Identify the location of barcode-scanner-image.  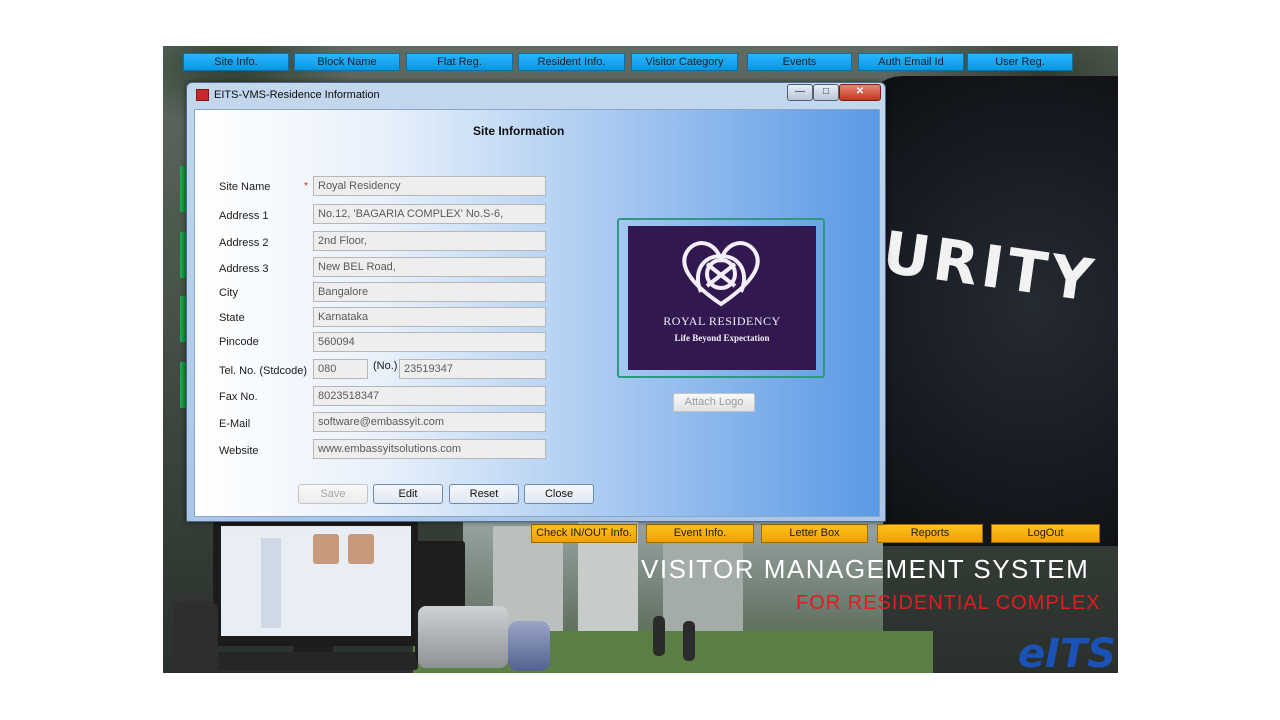
(195, 637).